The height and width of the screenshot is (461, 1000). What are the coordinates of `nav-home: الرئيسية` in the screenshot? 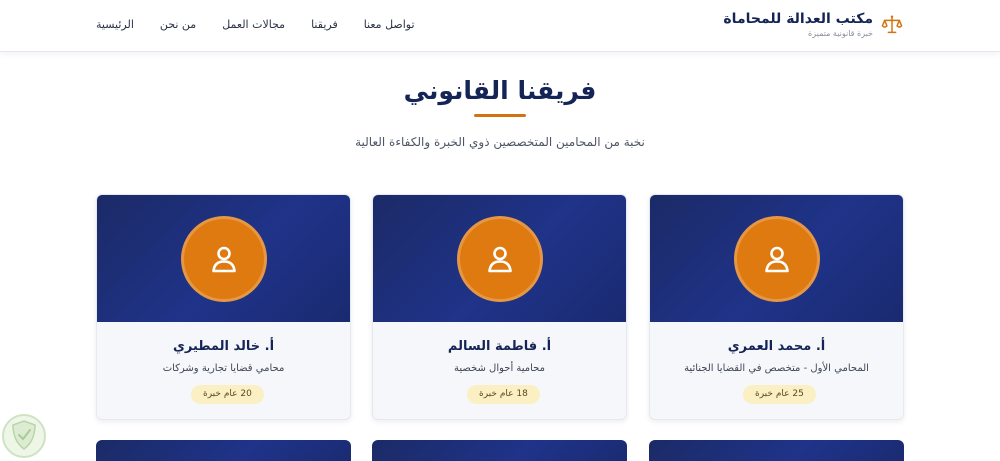 It's located at (115, 25).